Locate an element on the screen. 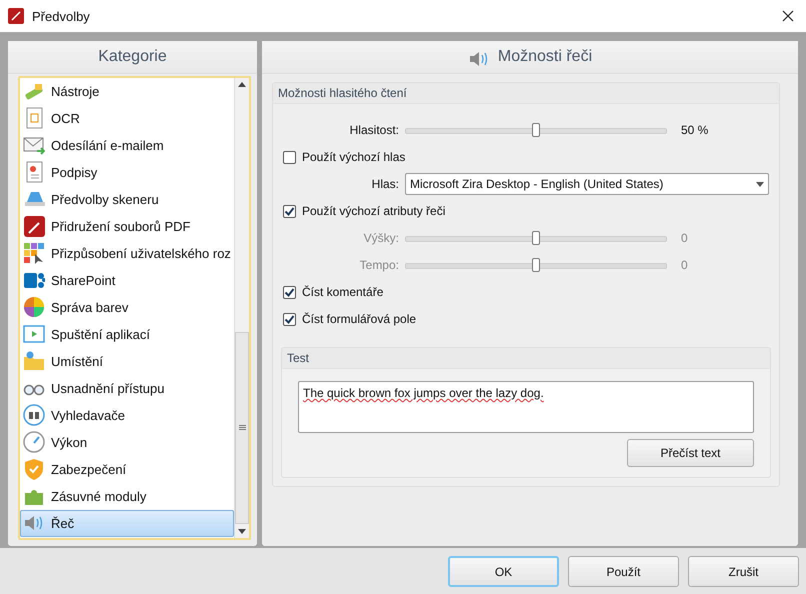 The width and height of the screenshot is (806, 594). checkbox-label: Číst formulářová pole is located at coordinates (359, 319).